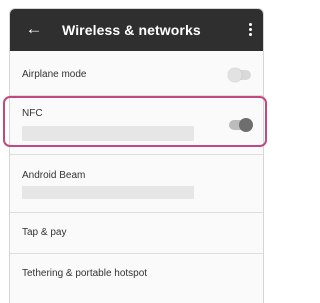  Describe the element at coordinates (131, 30) in the screenshot. I see `page-title: Wireless & networks` at that location.